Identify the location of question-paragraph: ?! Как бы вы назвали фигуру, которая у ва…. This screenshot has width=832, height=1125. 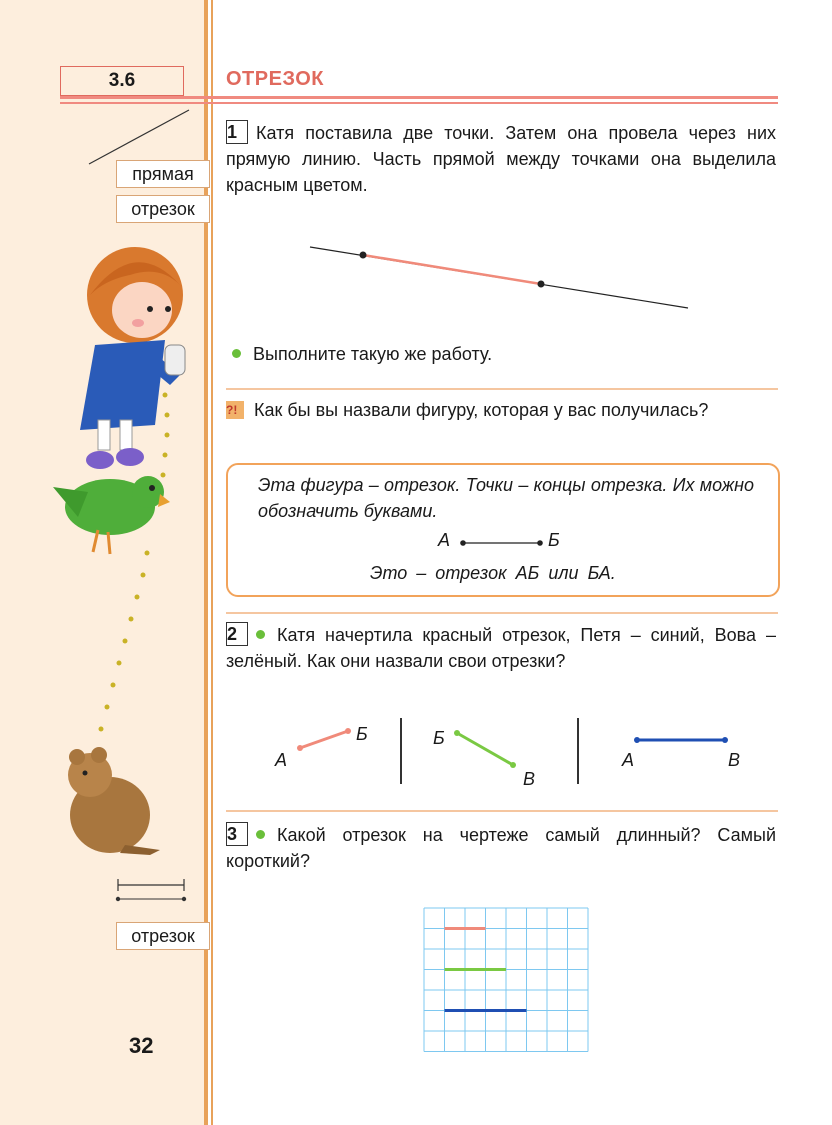
(501, 410).